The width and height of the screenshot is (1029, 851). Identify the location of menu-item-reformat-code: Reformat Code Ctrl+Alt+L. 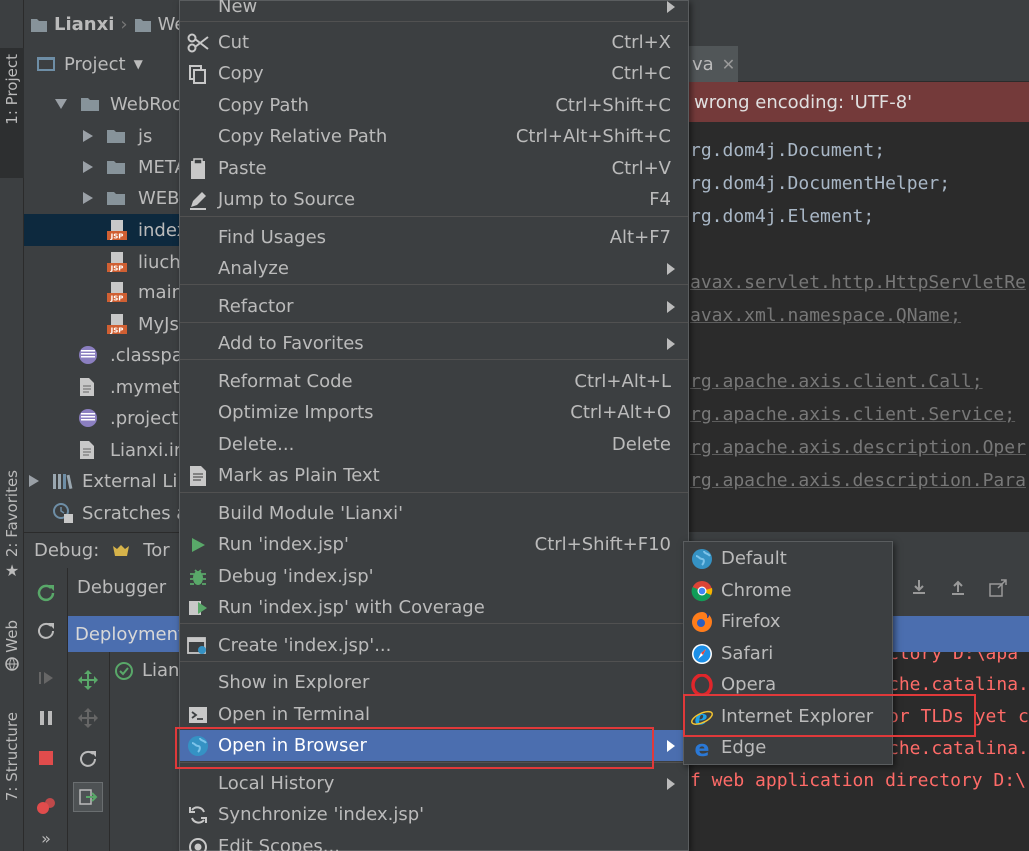
(434, 381).